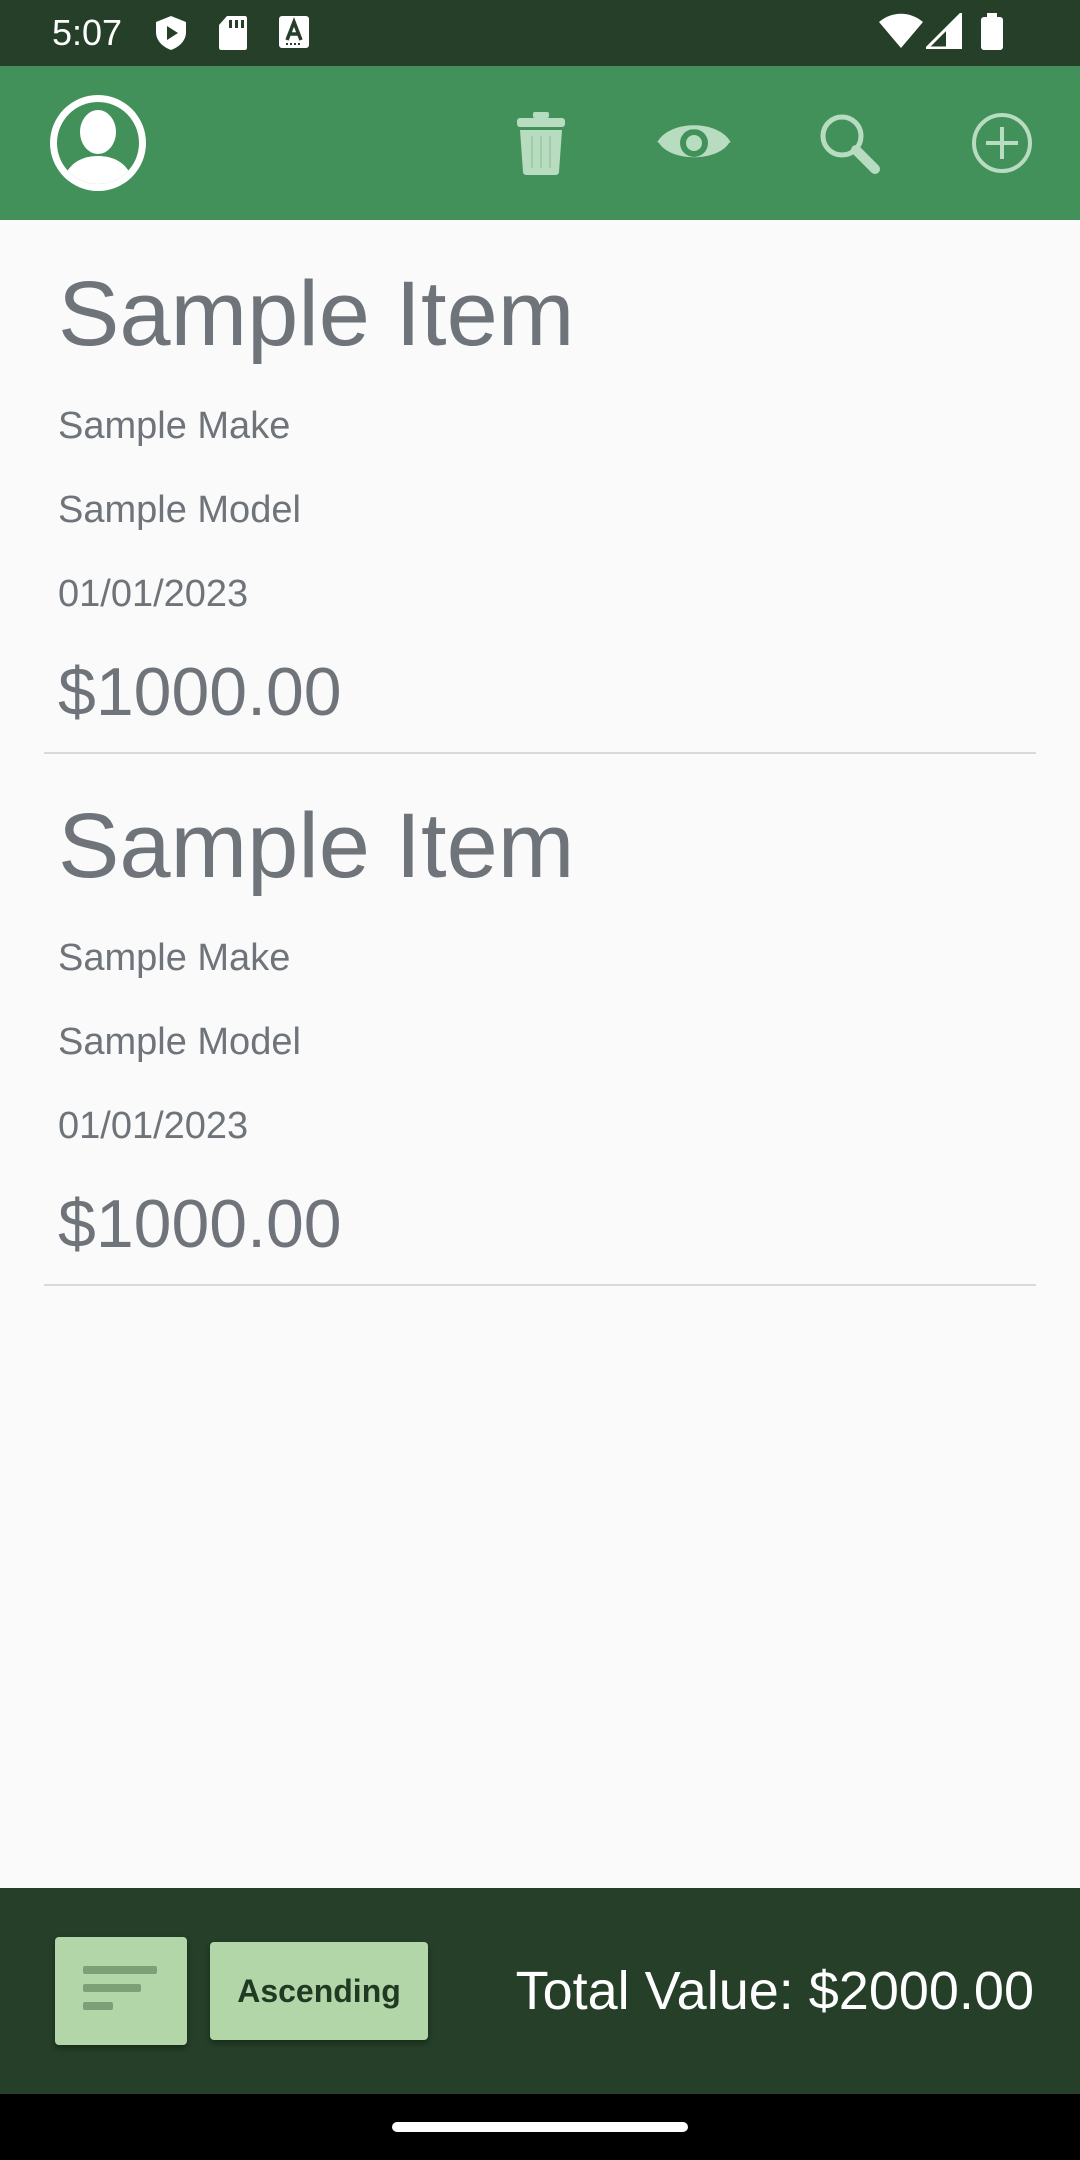 This screenshot has width=1080, height=2160. I want to click on eye-icon, so click(694, 143).